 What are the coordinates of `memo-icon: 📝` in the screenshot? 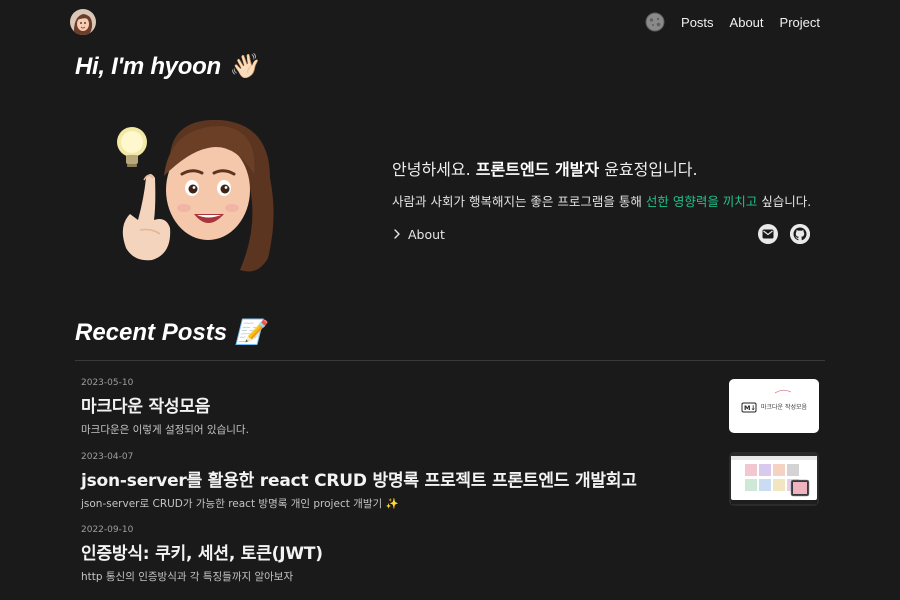 It's located at (250, 332).